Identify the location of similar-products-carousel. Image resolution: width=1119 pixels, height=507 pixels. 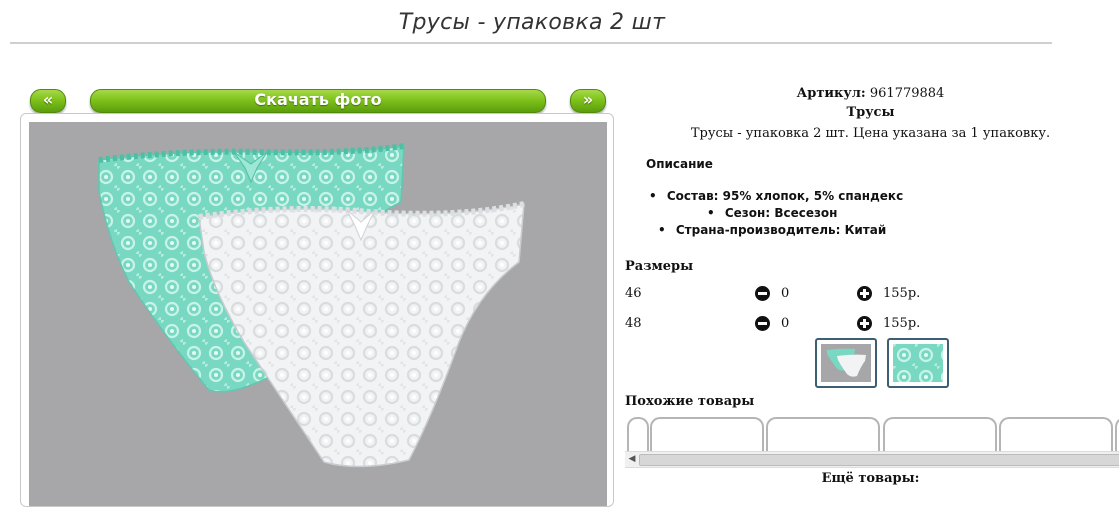
(872, 434).